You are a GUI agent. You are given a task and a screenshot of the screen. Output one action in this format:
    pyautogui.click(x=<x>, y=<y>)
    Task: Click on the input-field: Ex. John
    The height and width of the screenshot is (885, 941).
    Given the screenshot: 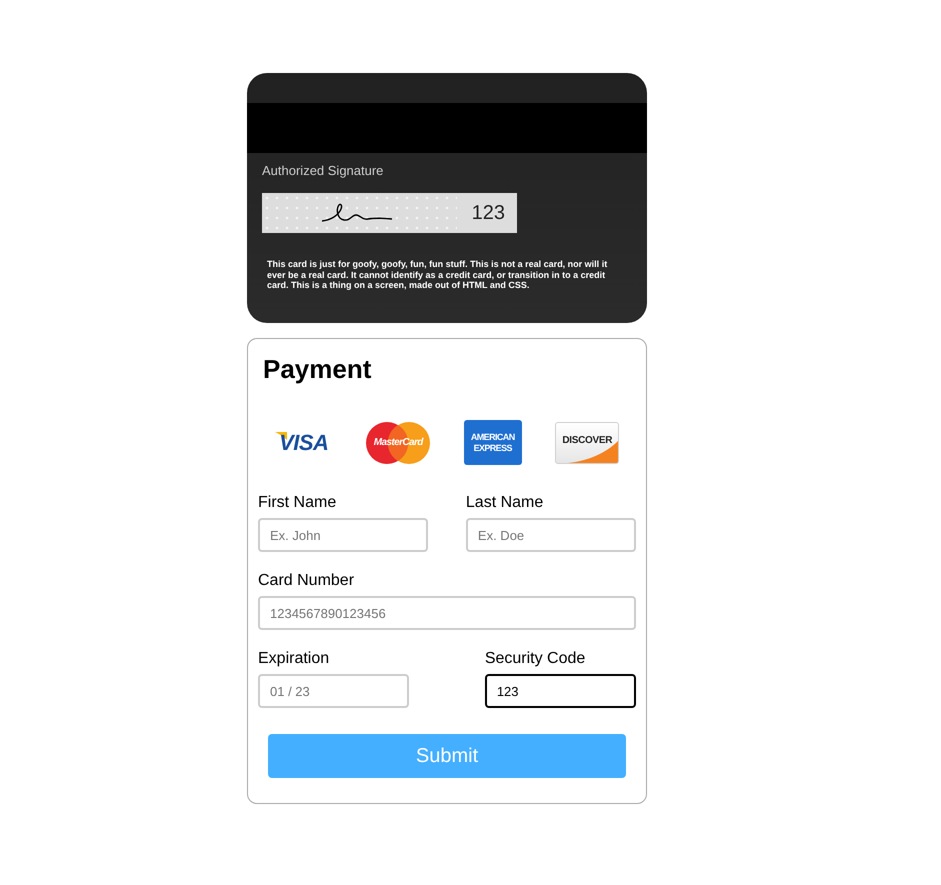 What is the action you would take?
    pyautogui.click(x=343, y=535)
    